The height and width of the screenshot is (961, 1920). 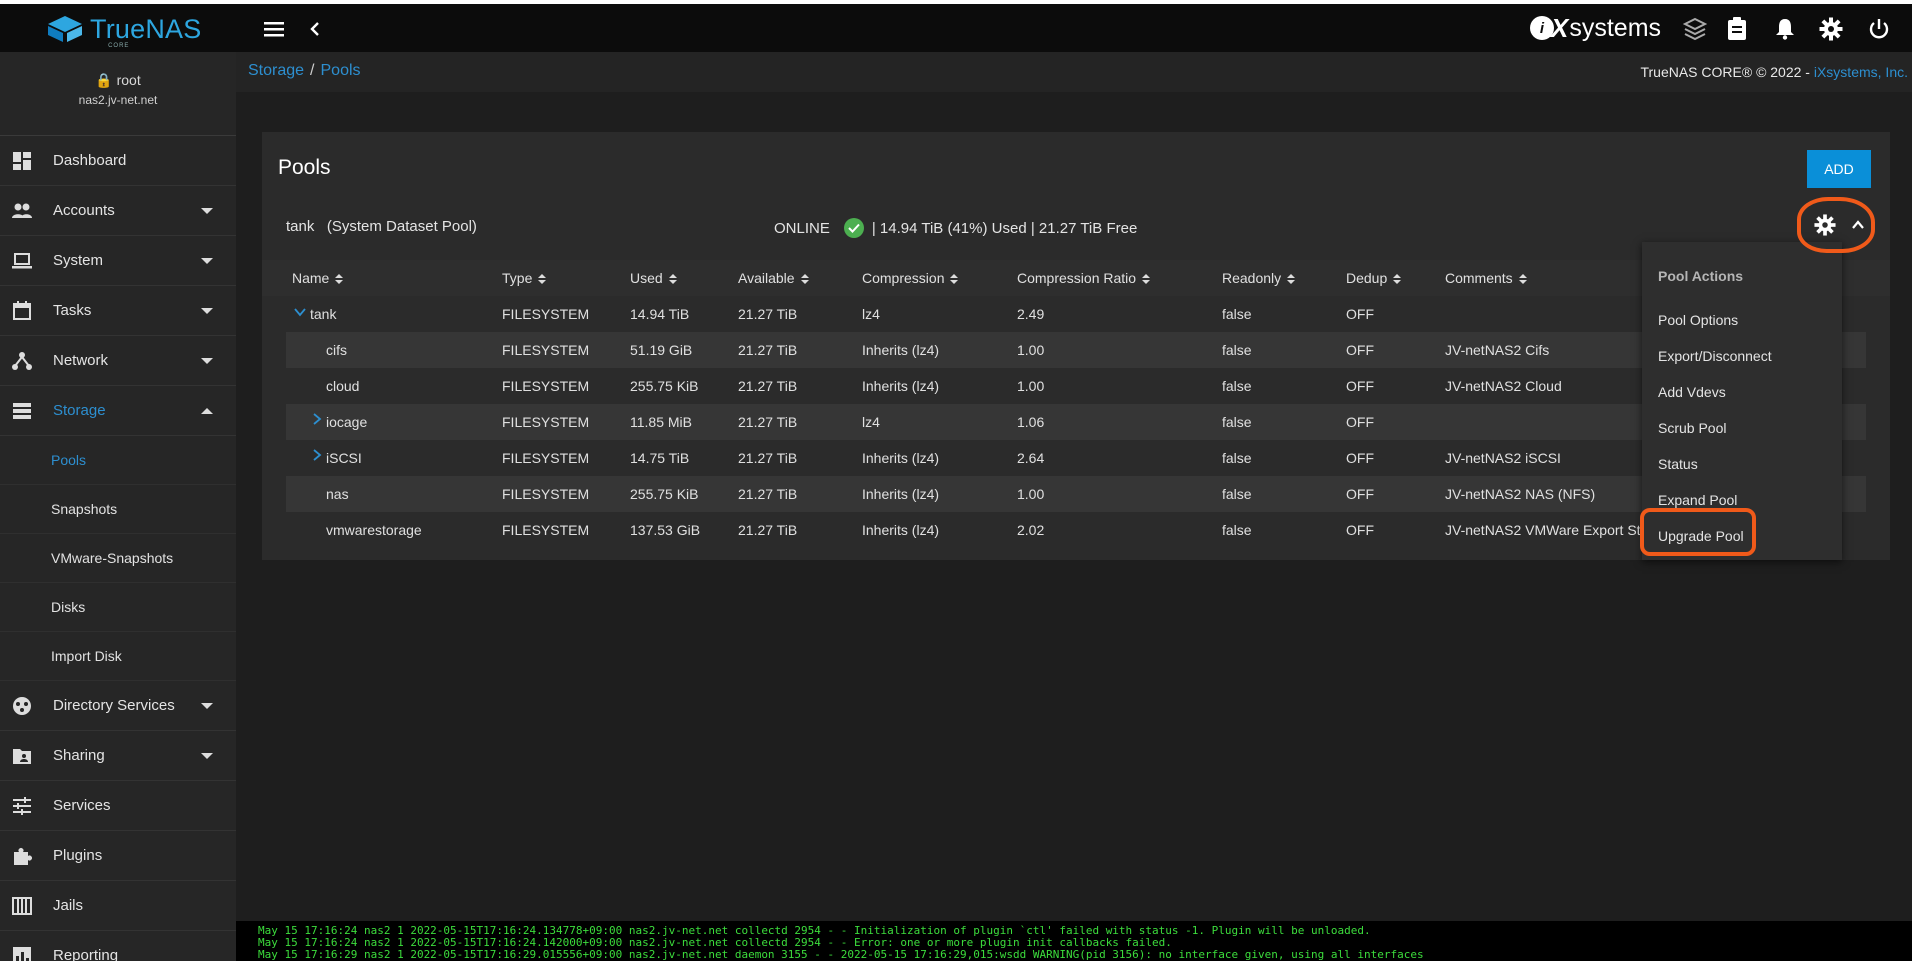 I want to click on sidebar-subitem-vmware-snapshots: VMware-Snapshots, so click(x=118, y=558).